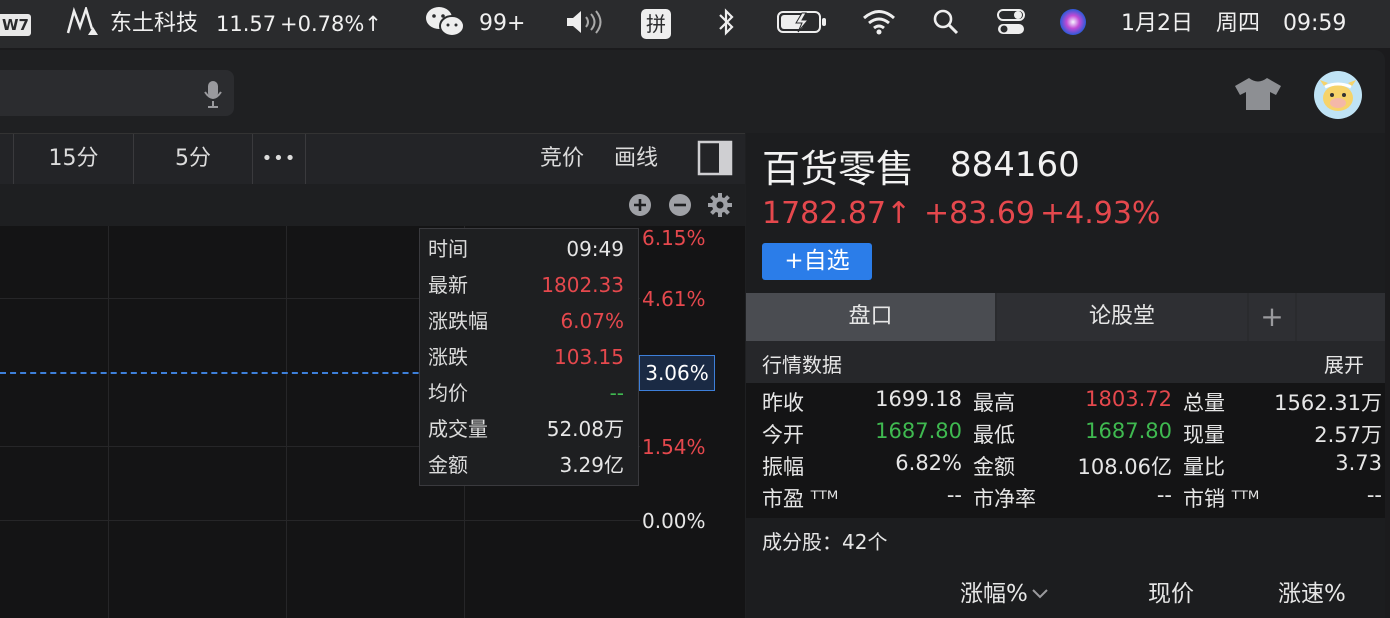 This screenshot has width=1390, height=618. Describe the element at coordinates (1204, 467) in the screenshot. I see `quote-label: 量比` at that location.